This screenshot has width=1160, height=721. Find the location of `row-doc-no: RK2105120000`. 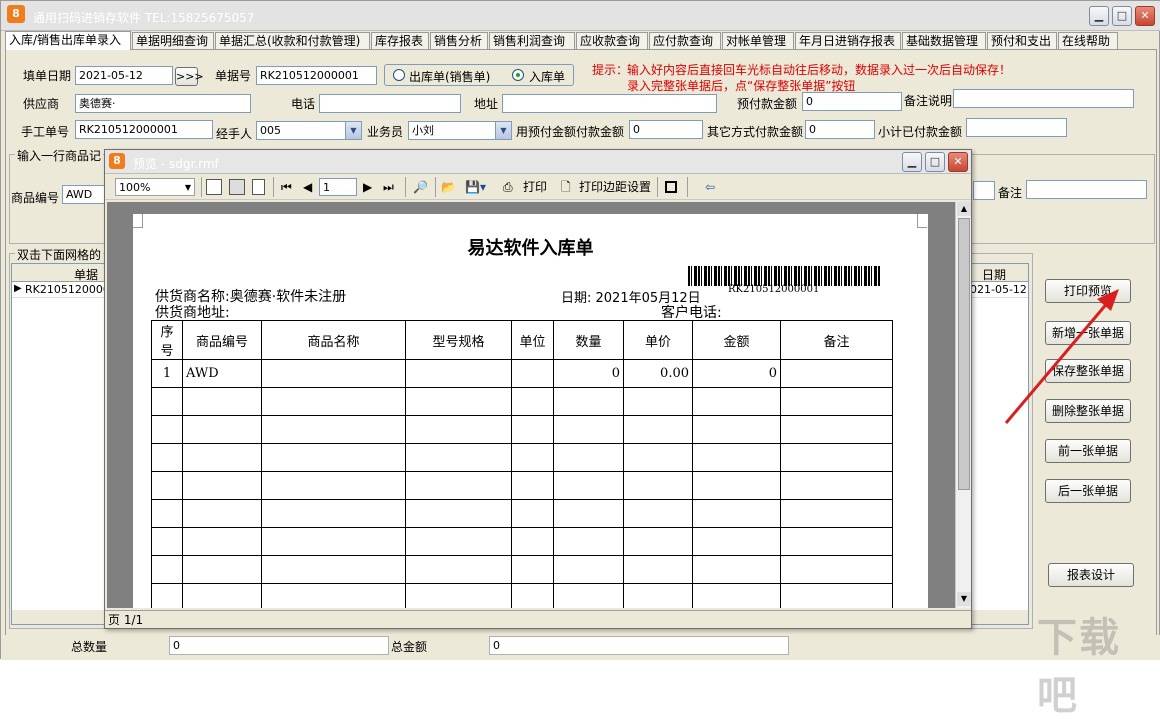

row-doc-no: RK2105120000 is located at coordinates (67, 289).